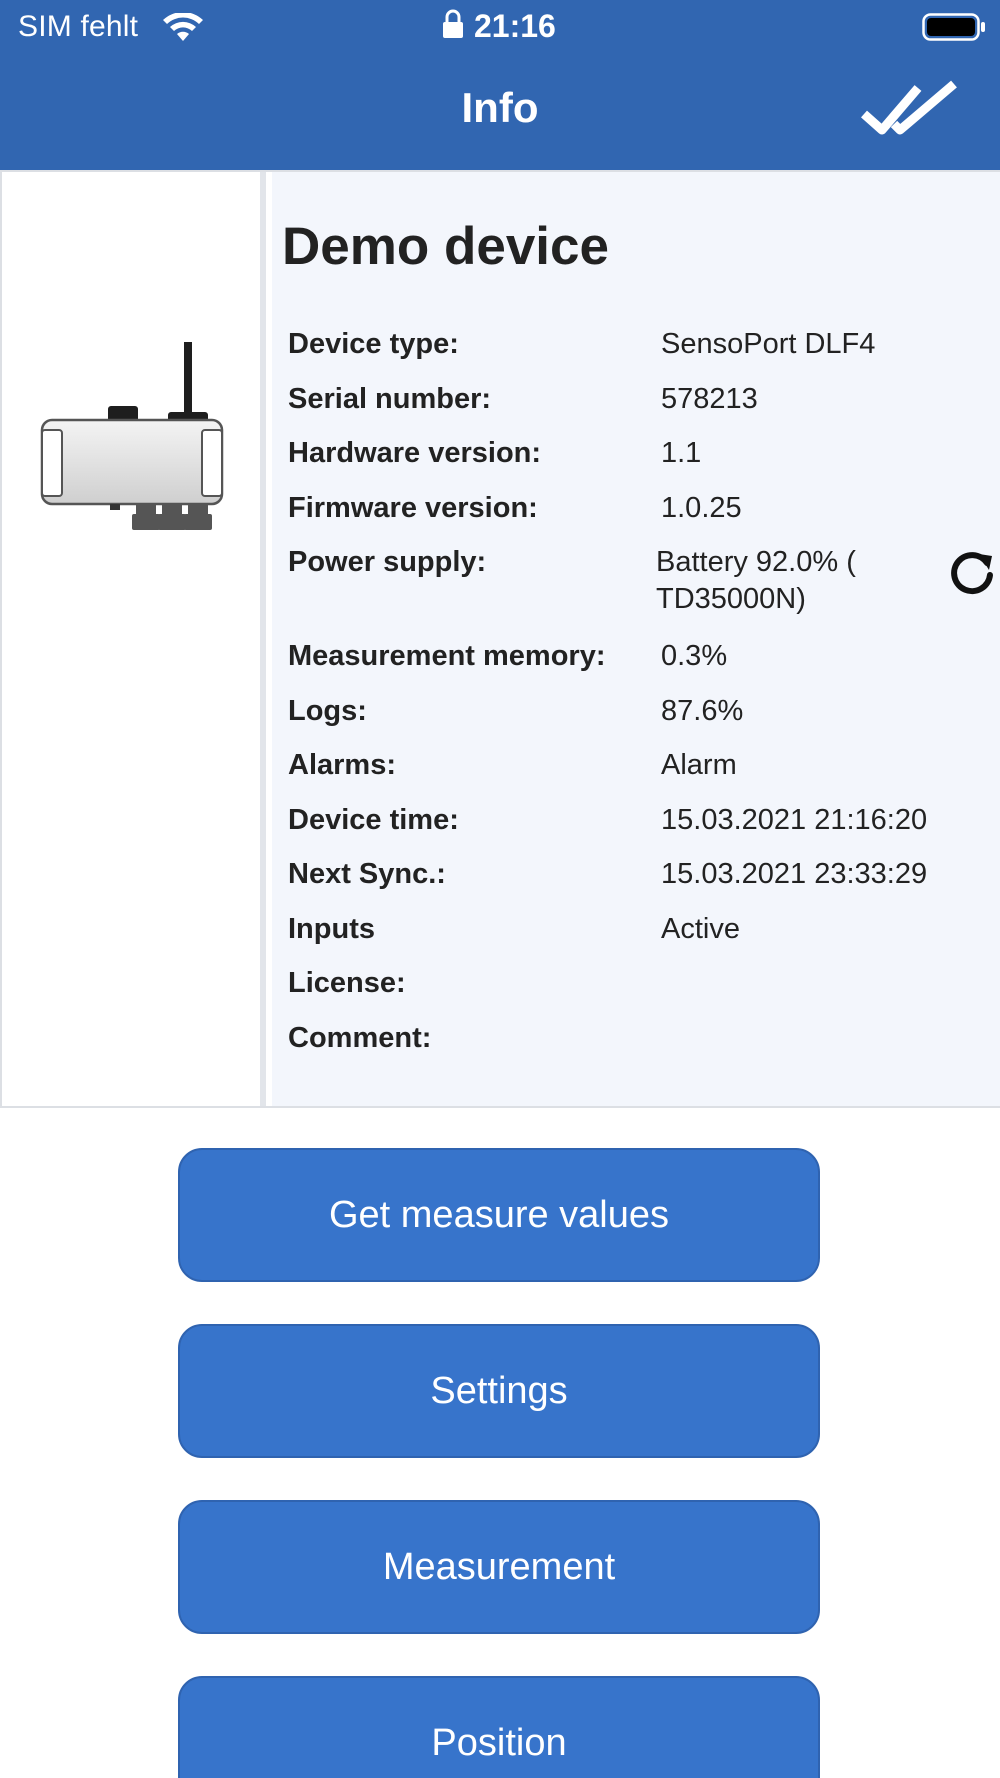 This screenshot has height=1778, width=1000. What do you see at coordinates (327, 711) in the screenshot?
I see `info-label: Logs:` at bounding box center [327, 711].